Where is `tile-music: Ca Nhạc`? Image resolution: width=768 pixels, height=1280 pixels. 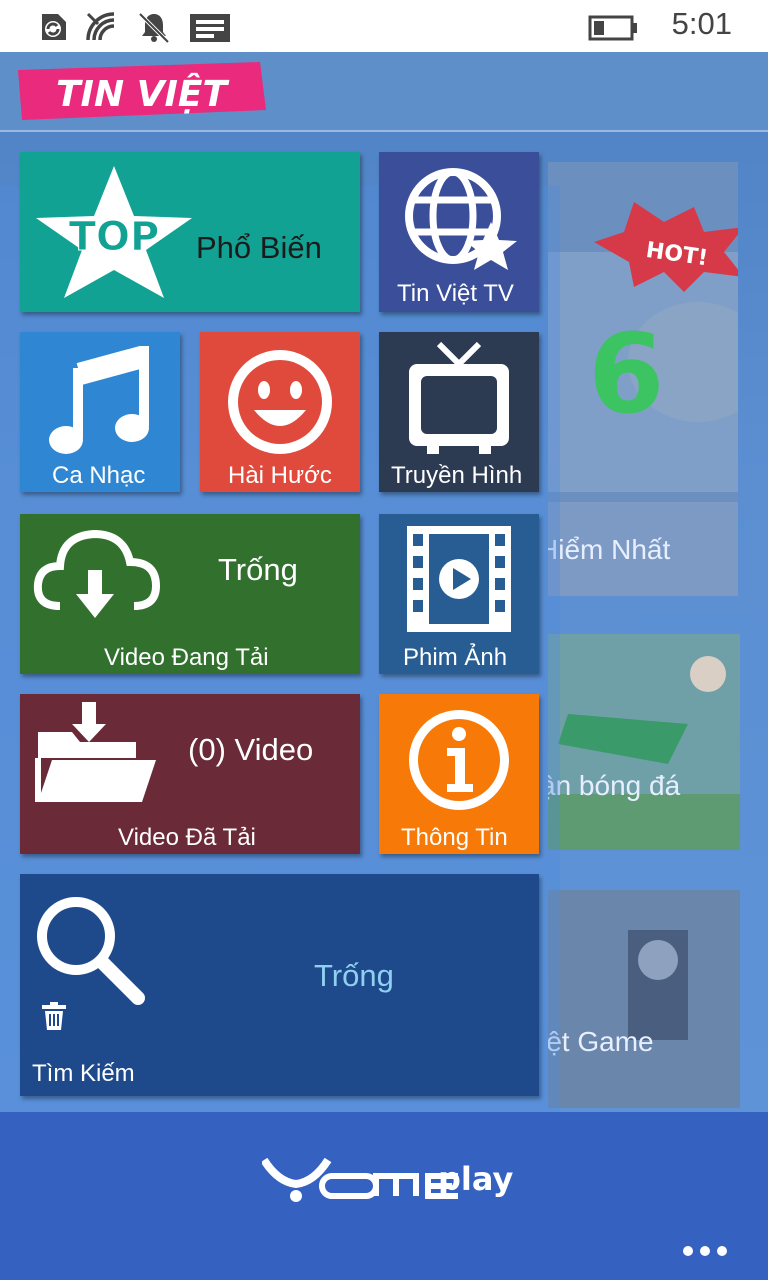 tile-music: Ca Nhạc is located at coordinates (100, 412).